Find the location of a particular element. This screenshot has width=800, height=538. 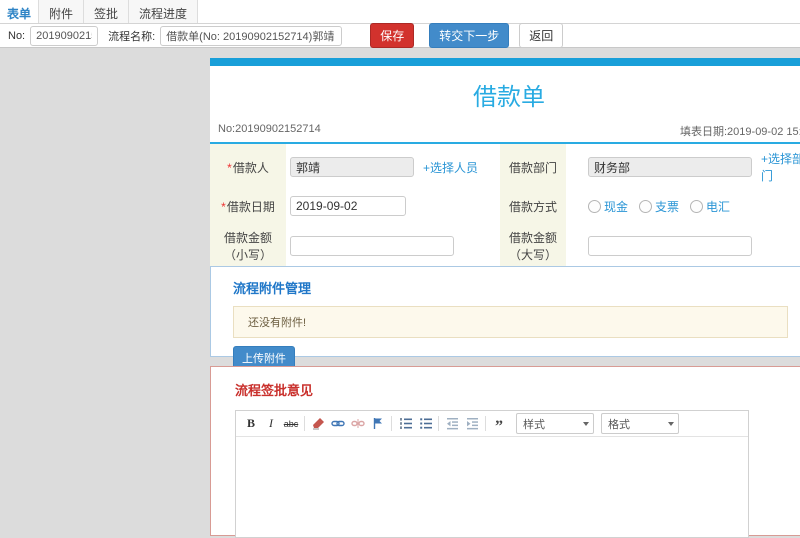

borrow-date-field is located at coordinates (393, 206).